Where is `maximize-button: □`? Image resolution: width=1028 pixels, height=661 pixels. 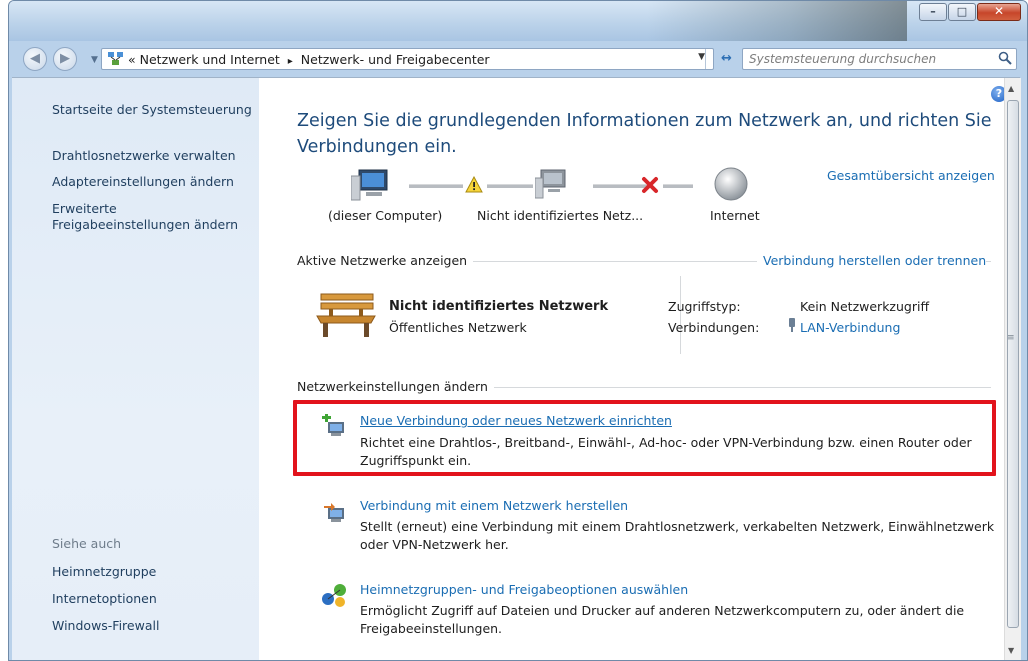 maximize-button: □ is located at coordinates (962, 12).